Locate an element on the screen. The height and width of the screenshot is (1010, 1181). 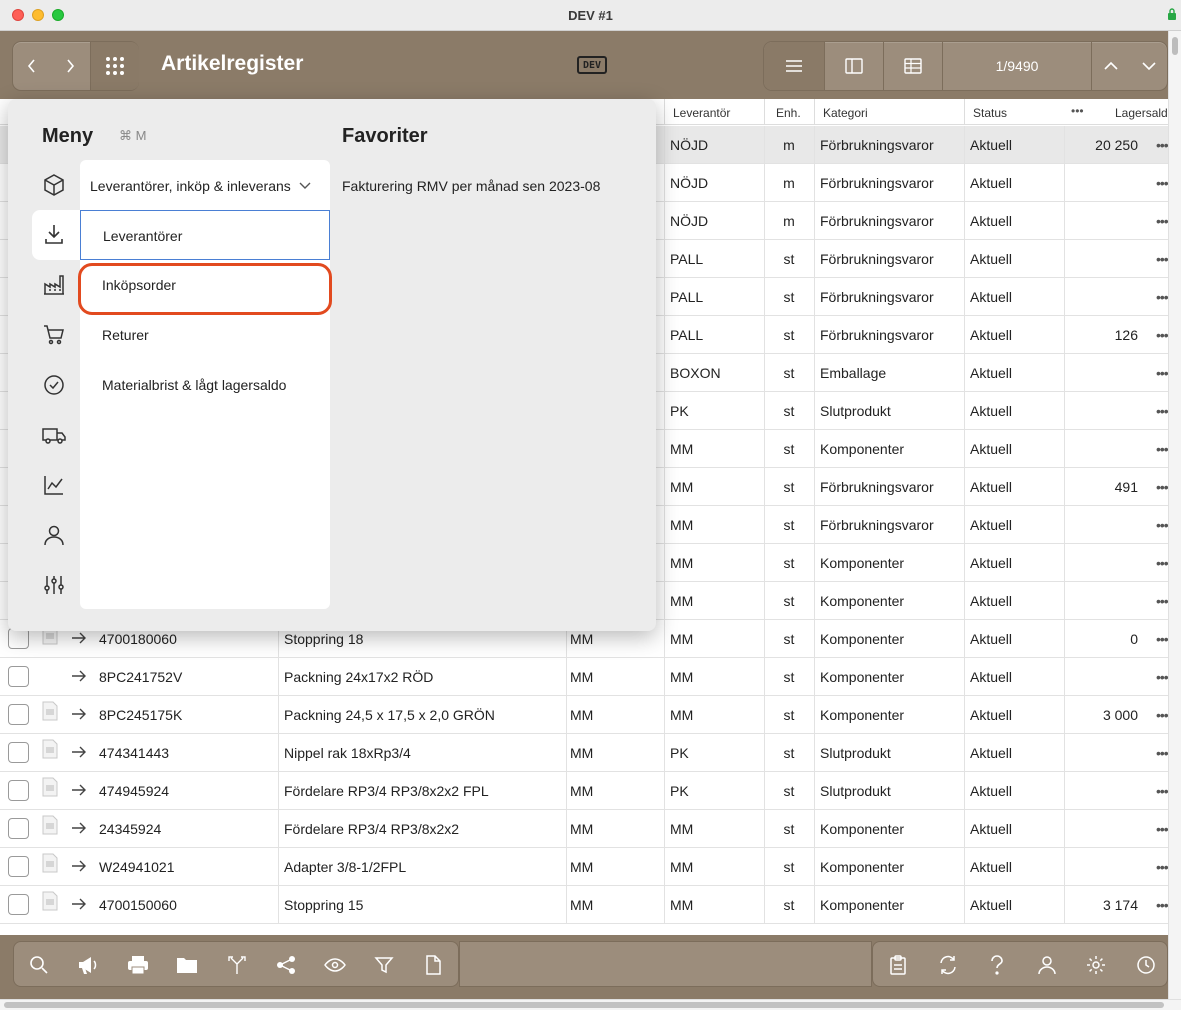
back-button is located at coordinates (32, 66).